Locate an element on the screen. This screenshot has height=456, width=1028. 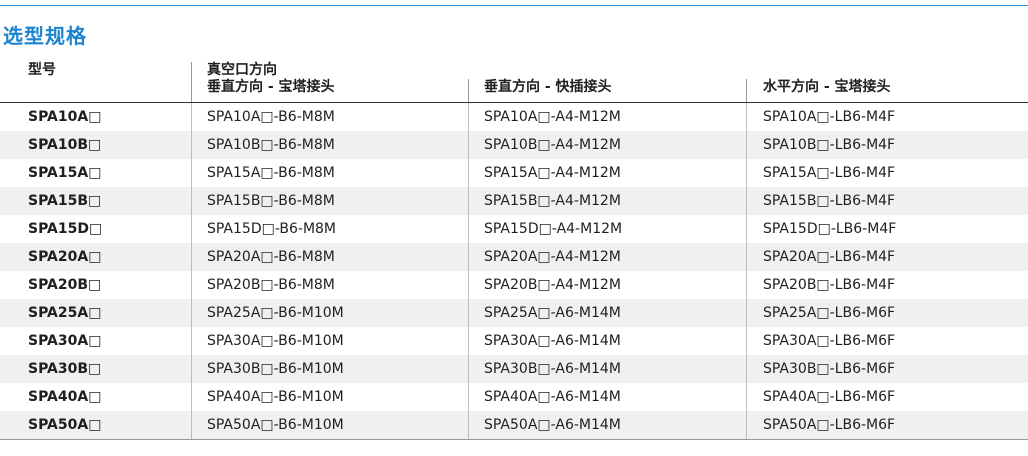
cell-vertical-push-in: SPA40A□-A6-M14M is located at coordinates (552, 397).